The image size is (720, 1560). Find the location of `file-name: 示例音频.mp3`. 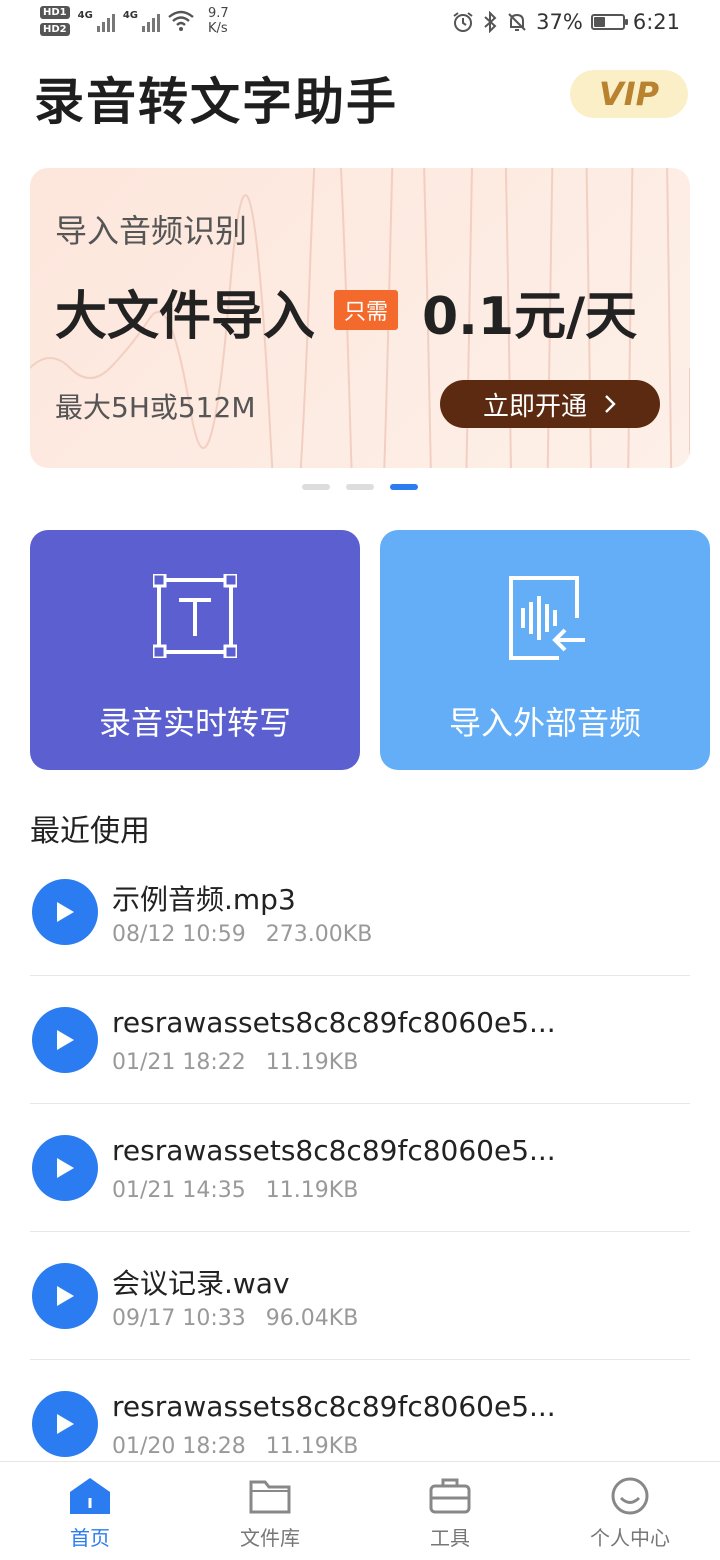

file-name: 示例音频.mp3 is located at coordinates (204, 899).